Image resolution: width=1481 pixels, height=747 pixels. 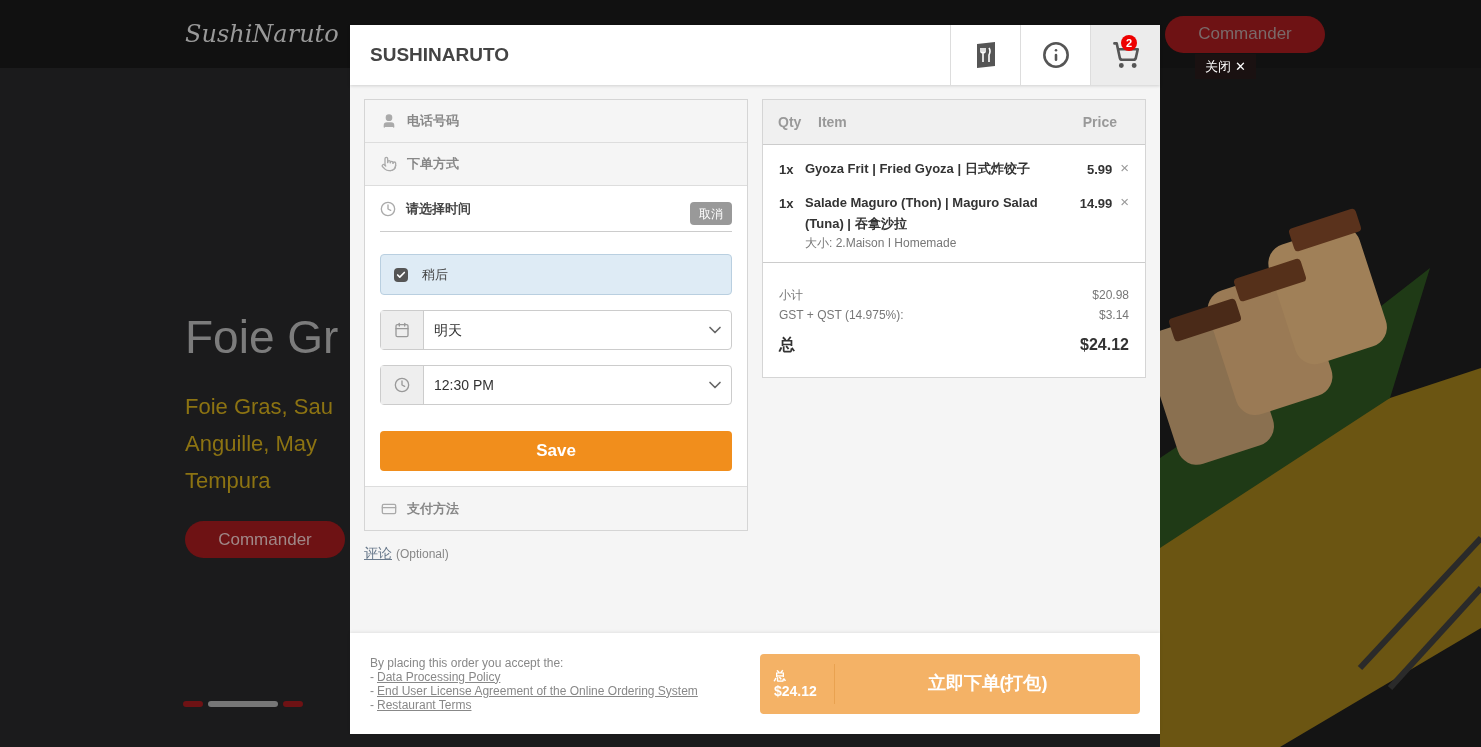 What do you see at coordinates (832, 122) in the screenshot?
I see `column-header: Item` at bounding box center [832, 122].